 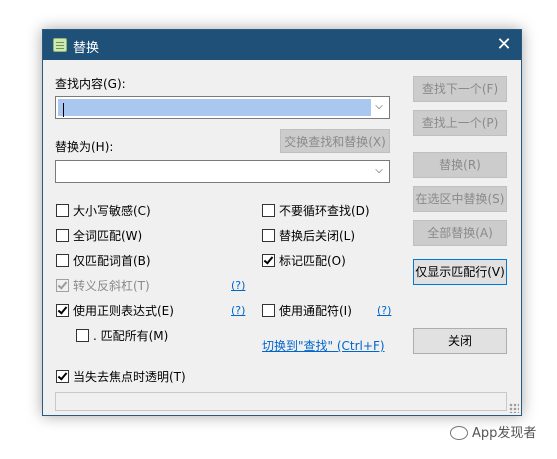 What do you see at coordinates (108, 236) in the screenshot?
I see `whole-word-label: 全词匹配(W)` at bounding box center [108, 236].